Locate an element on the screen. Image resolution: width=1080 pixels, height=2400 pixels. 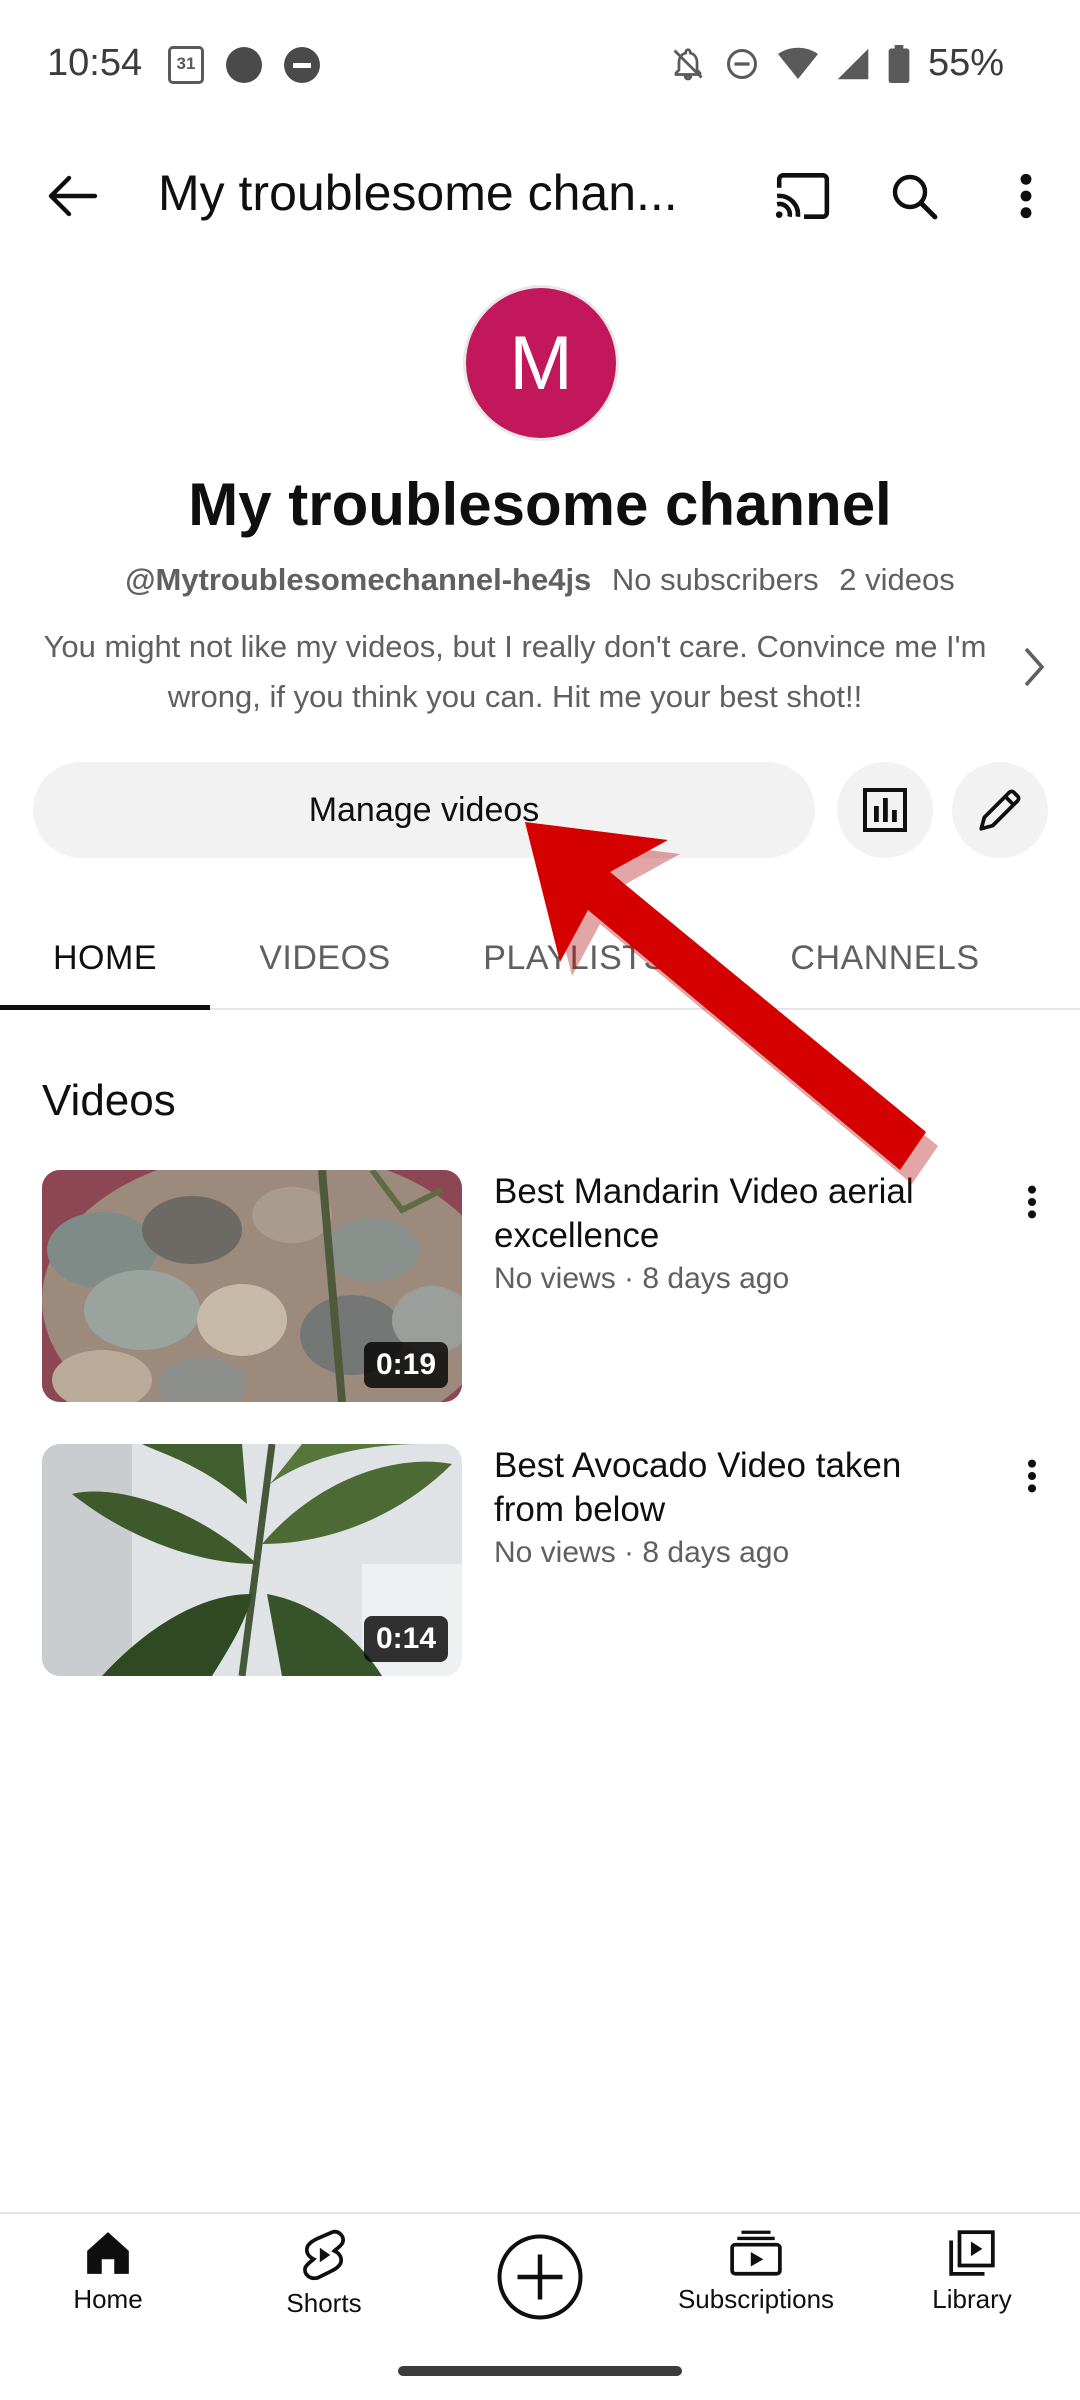
section-title: Videos is located at coordinates (109, 1100).